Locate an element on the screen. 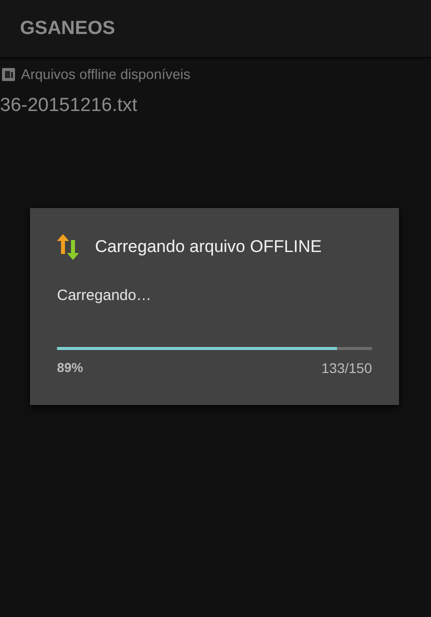 Image resolution: width=431 pixels, height=617 pixels. app-title: GSANEOS is located at coordinates (68, 29).